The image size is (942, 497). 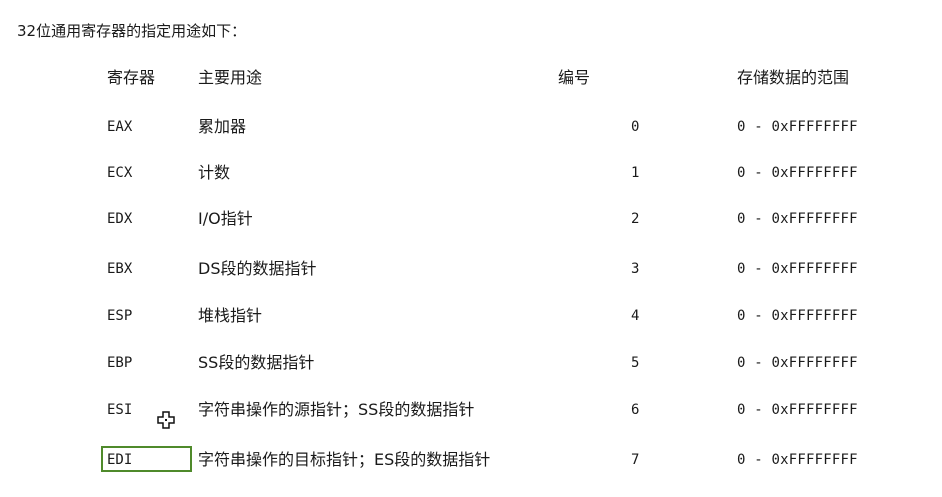 I want to click on number-cell: 1, so click(x=635, y=173).